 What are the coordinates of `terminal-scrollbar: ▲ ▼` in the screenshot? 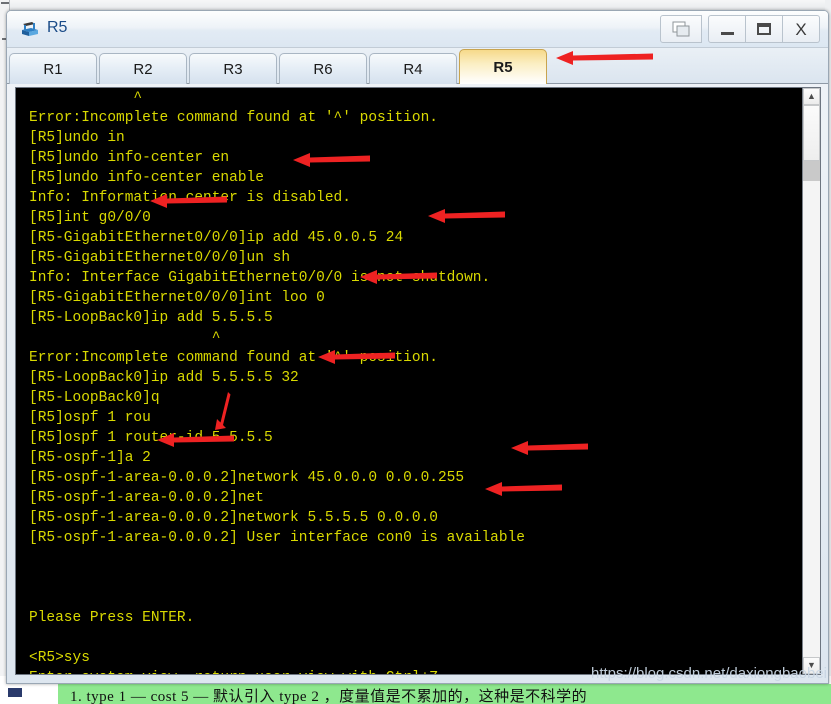 It's located at (811, 381).